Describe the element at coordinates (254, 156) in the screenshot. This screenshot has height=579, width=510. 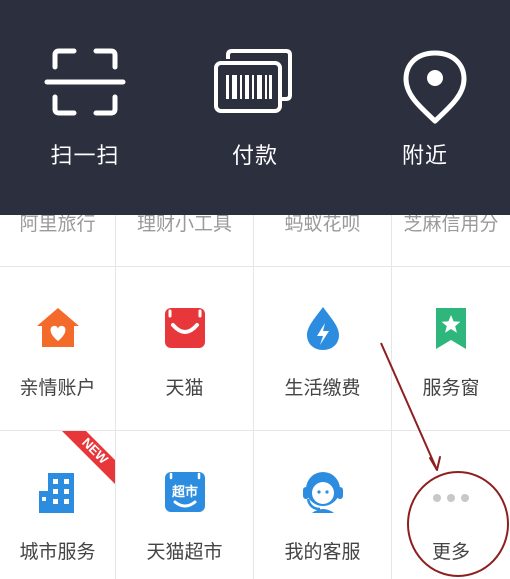
I see `pay-label: 付款` at that location.